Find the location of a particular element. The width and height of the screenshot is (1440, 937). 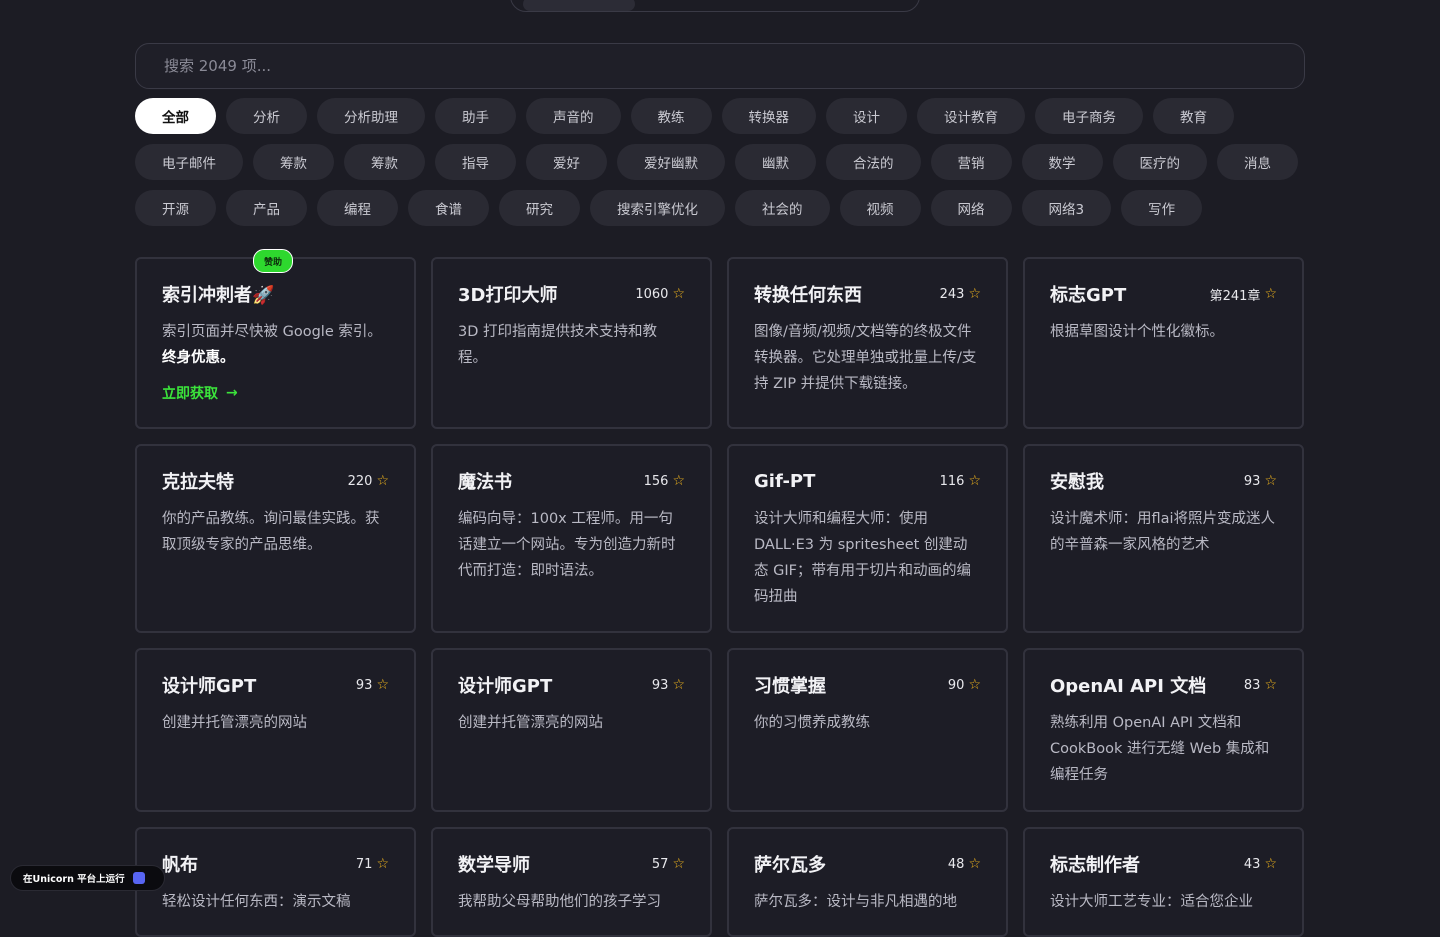

chip-social: 社会的 is located at coordinates (782, 208).